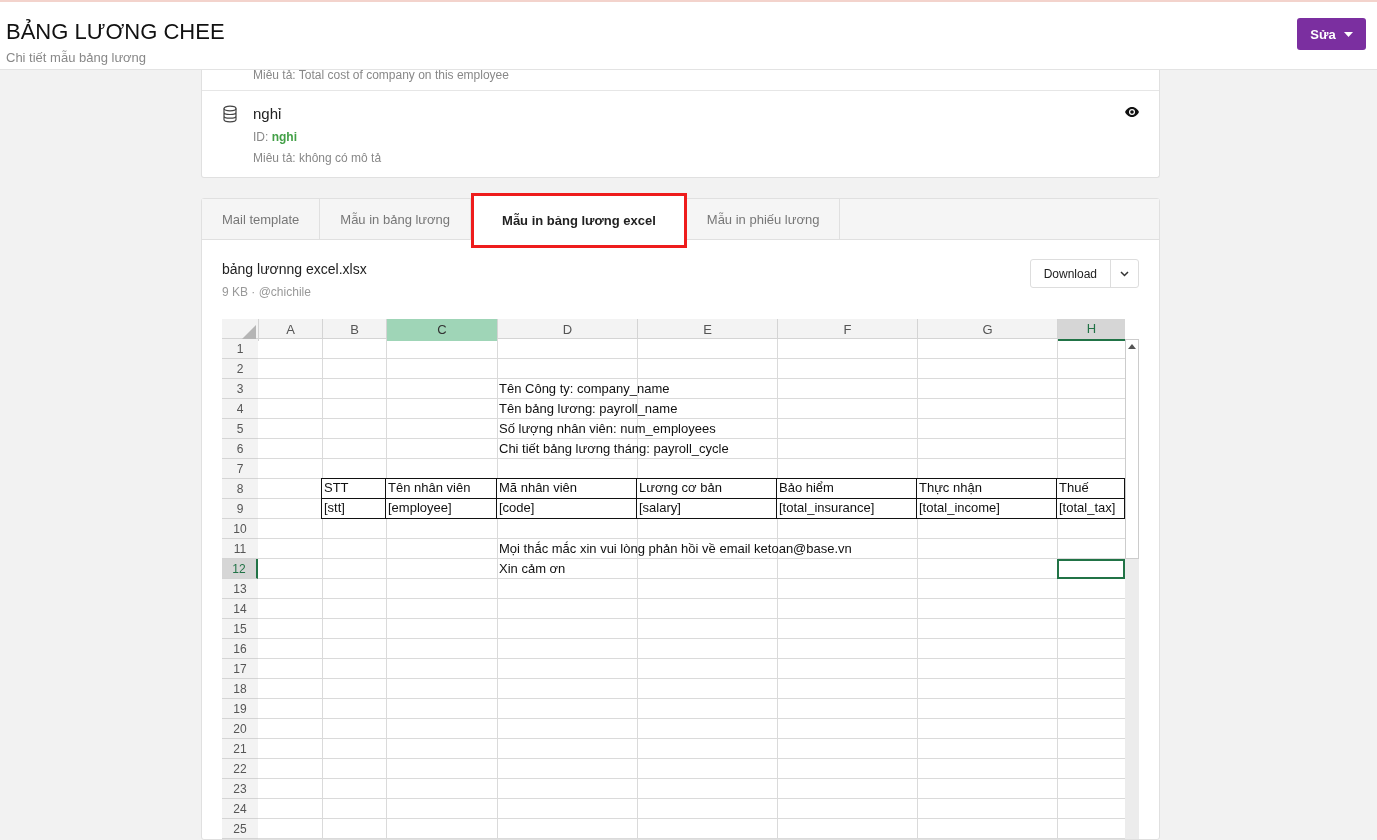  Describe the element at coordinates (566, 508) in the screenshot. I see `table-cell: [code]` at that location.